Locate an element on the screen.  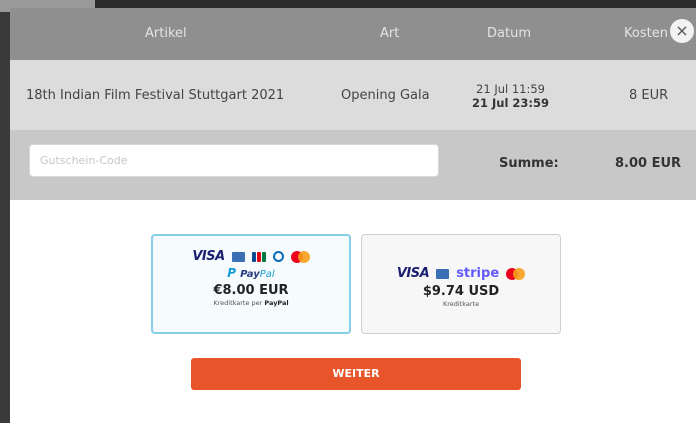
close-icon: × is located at coordinates (682, 30).